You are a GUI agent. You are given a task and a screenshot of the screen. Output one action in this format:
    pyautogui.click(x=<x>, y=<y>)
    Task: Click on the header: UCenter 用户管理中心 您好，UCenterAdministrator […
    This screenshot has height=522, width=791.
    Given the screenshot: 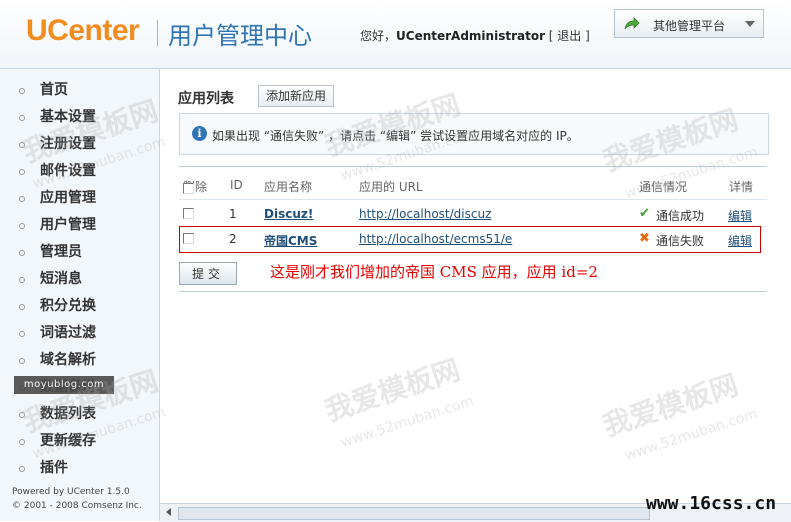 What is the action you would take?
    pyautogui.click(x=395, y=34)
    